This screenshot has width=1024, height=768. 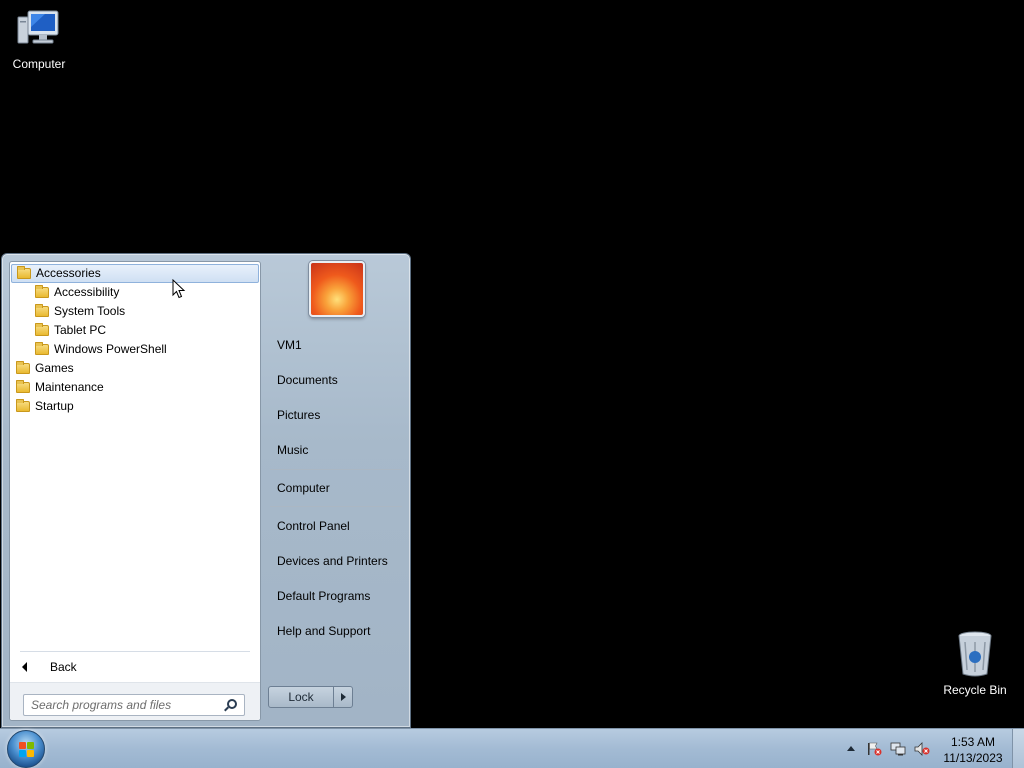 I want to click on start-link-default-programs: Default Programs, so click(x=323, y=596).